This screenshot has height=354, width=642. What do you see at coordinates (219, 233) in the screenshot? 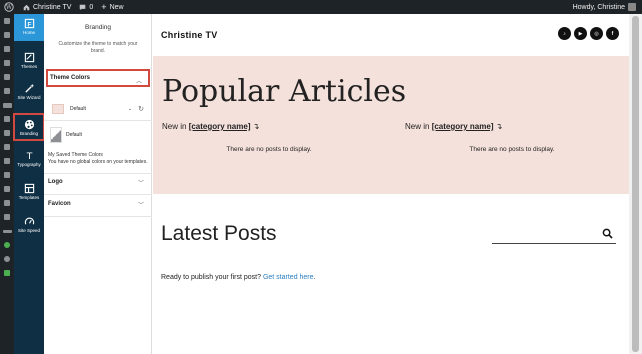
I see `latest-posts-title: Latest Posts` at bounding box center [219, 233].